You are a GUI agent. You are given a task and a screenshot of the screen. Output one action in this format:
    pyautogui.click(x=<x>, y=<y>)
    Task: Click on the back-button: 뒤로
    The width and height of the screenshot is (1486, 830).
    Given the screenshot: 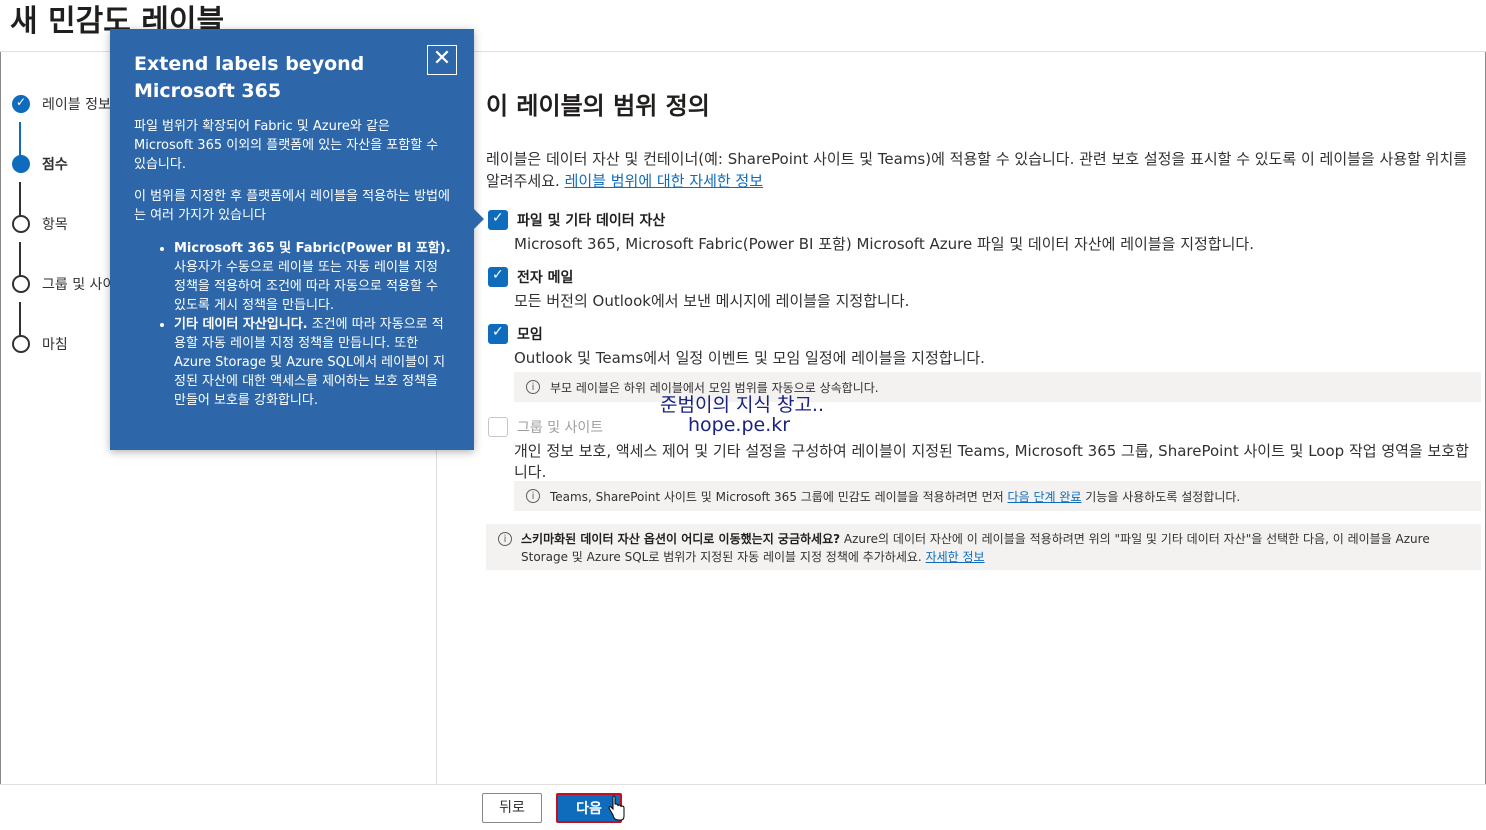 What is the action you would take?
    pyautogui.click(x=512, y=808)
    